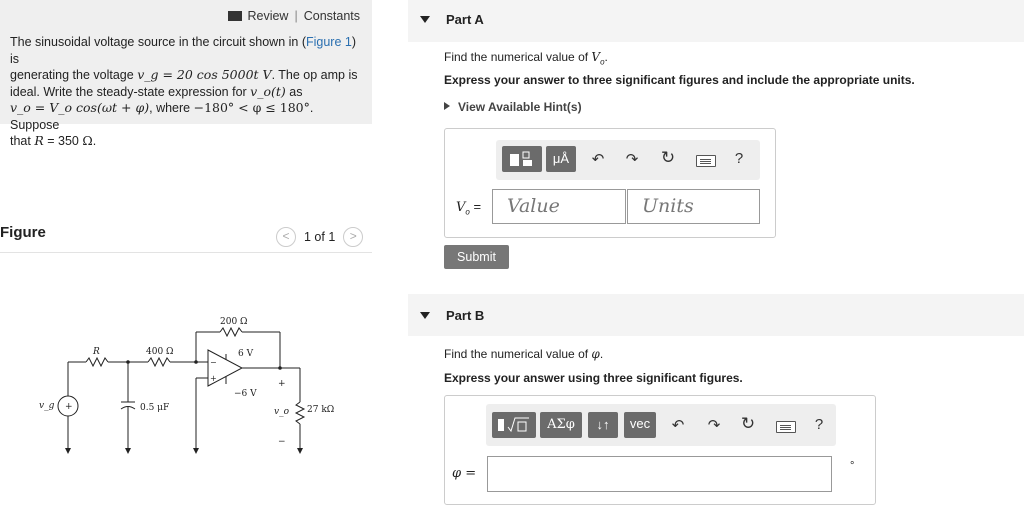 This screenshot has width=1024, height=505. What do you see at coordinates (47, 406) in the screenshot?
I see `vg-label: v_g` at bounding box center [47, 406].